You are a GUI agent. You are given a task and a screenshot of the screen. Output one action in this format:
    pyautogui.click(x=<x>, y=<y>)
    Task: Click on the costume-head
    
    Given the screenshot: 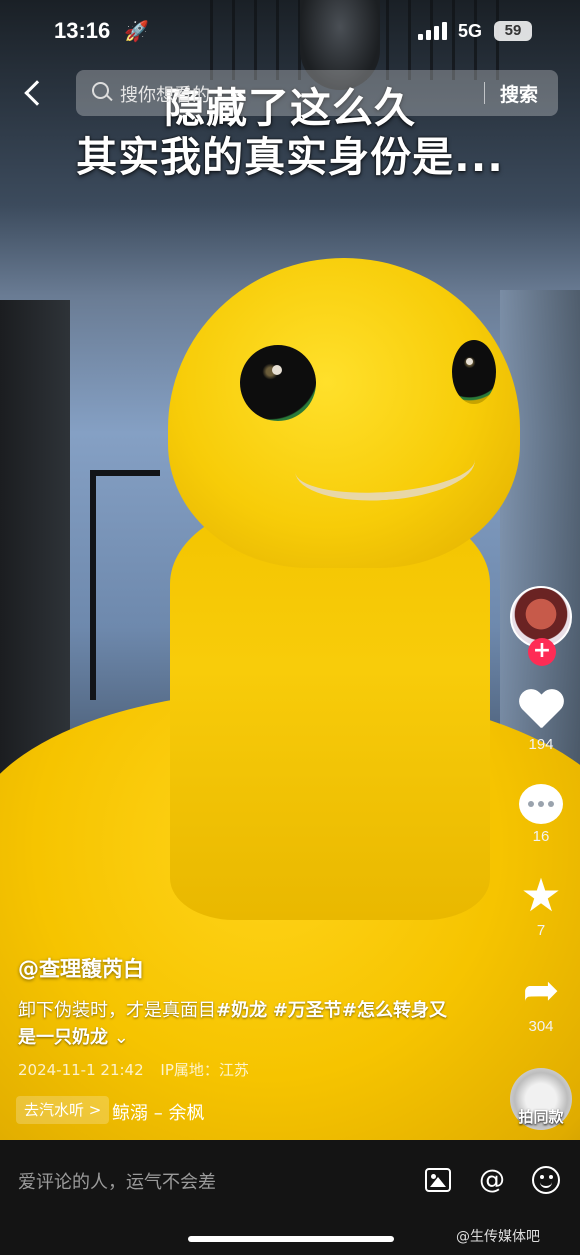 What is the action you would take?
    pyautogui.click(x=344, y=413)
    